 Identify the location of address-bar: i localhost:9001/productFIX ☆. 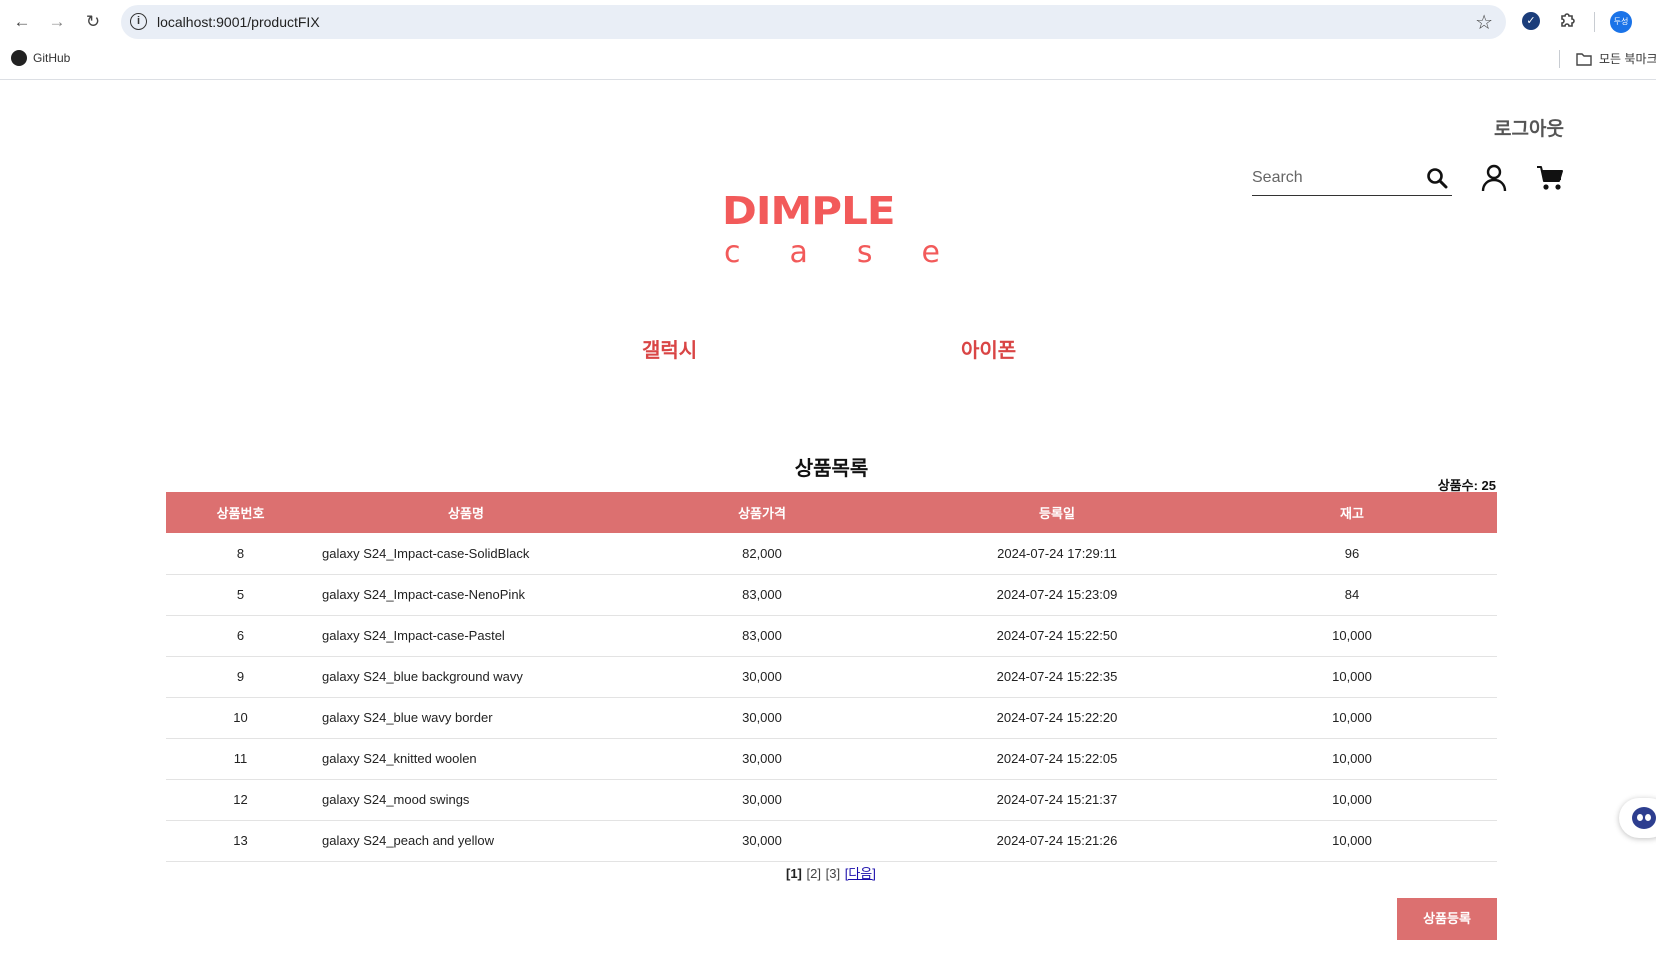
(813, 22).